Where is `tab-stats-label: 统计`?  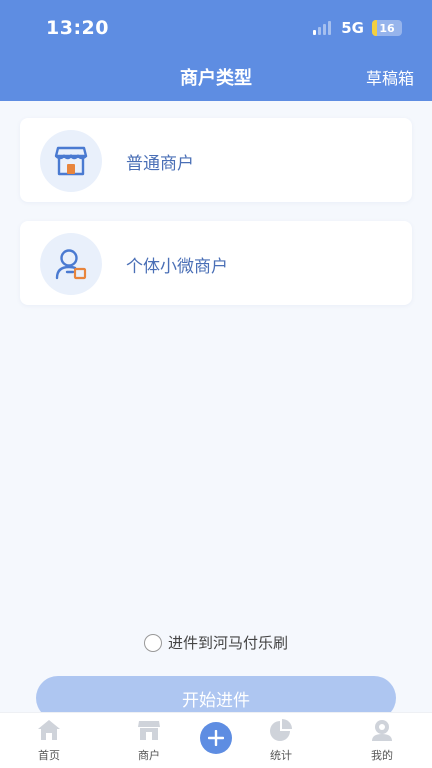 tab-stats-label: 统计 is located at coordinates (281, 755).